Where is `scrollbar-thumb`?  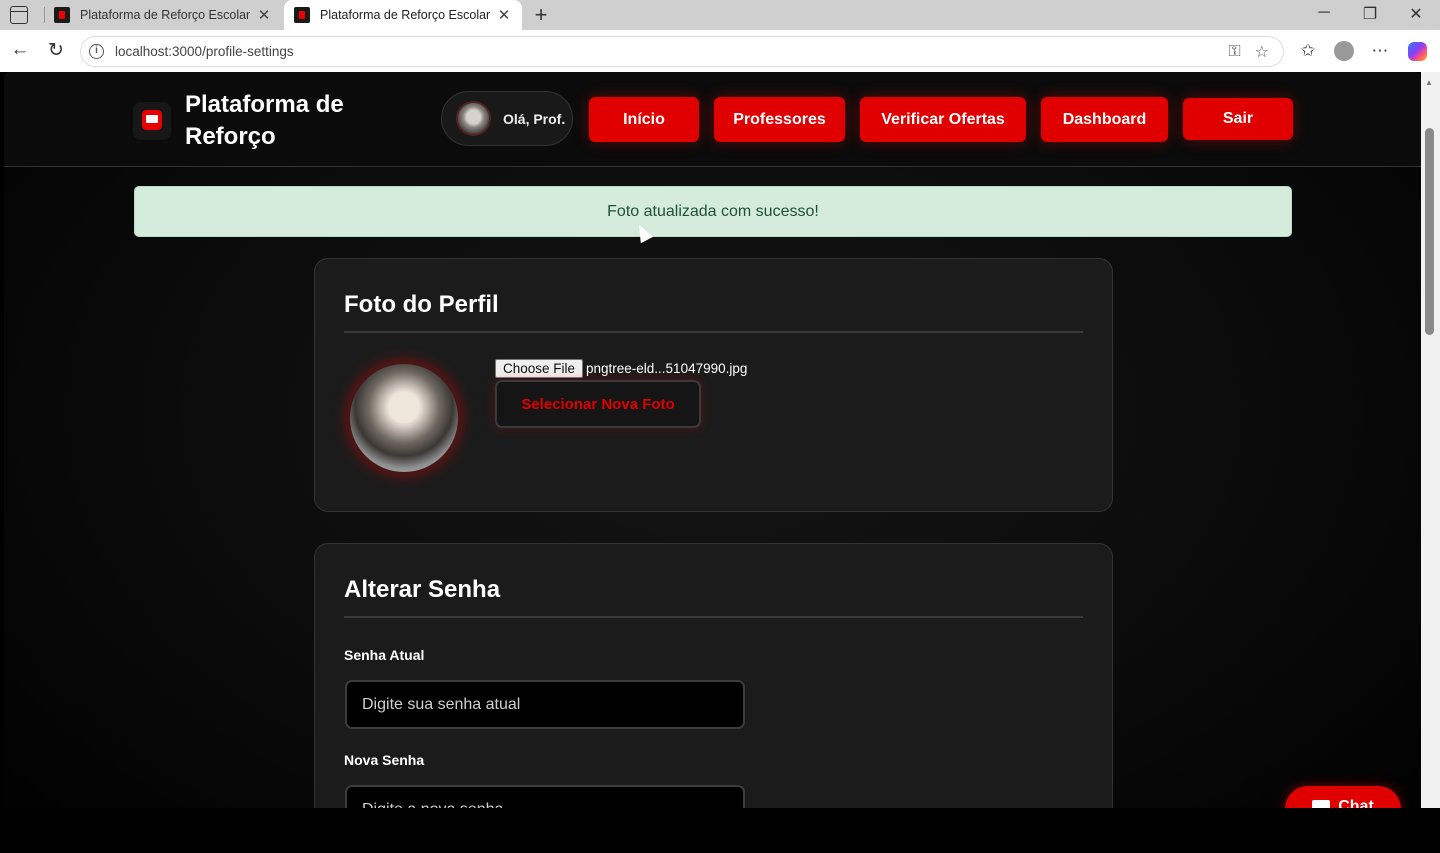
scrollbar-thumb is located at coordinates (1429, 231).